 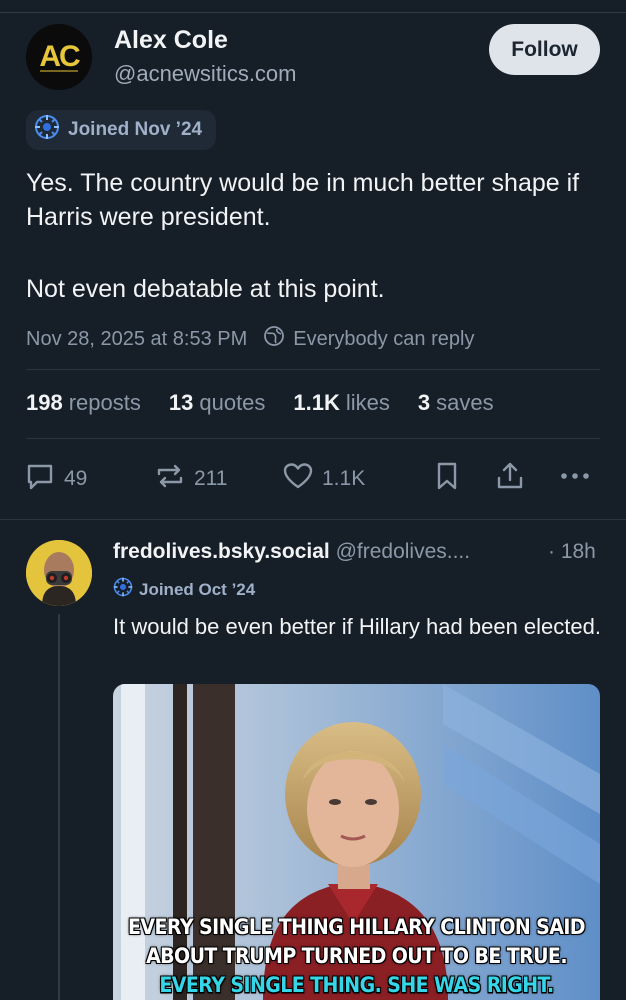 I want to click on like-icon, so click(x=298, y=479).